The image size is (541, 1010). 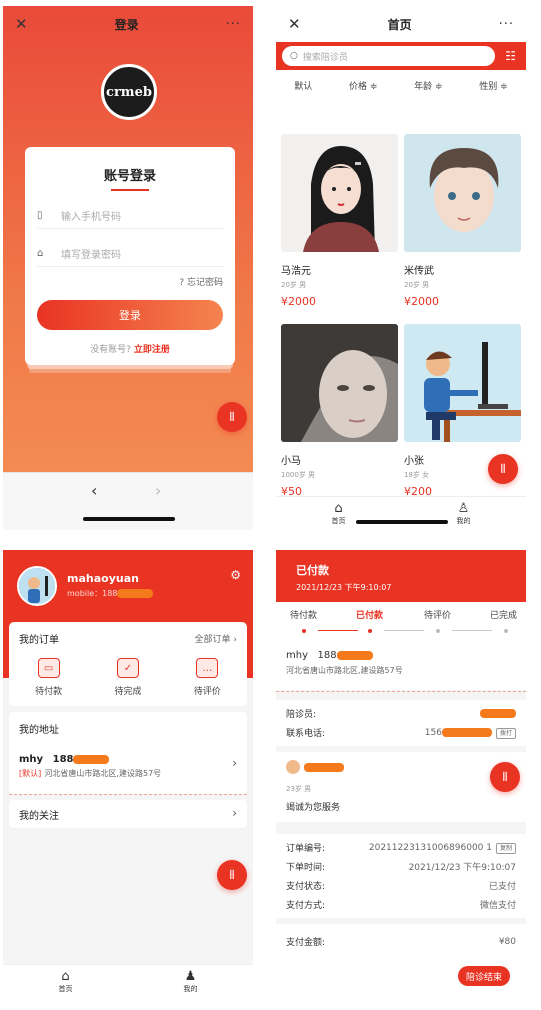 I want to click on call-button: 拨打, so click(x=505, y=733).